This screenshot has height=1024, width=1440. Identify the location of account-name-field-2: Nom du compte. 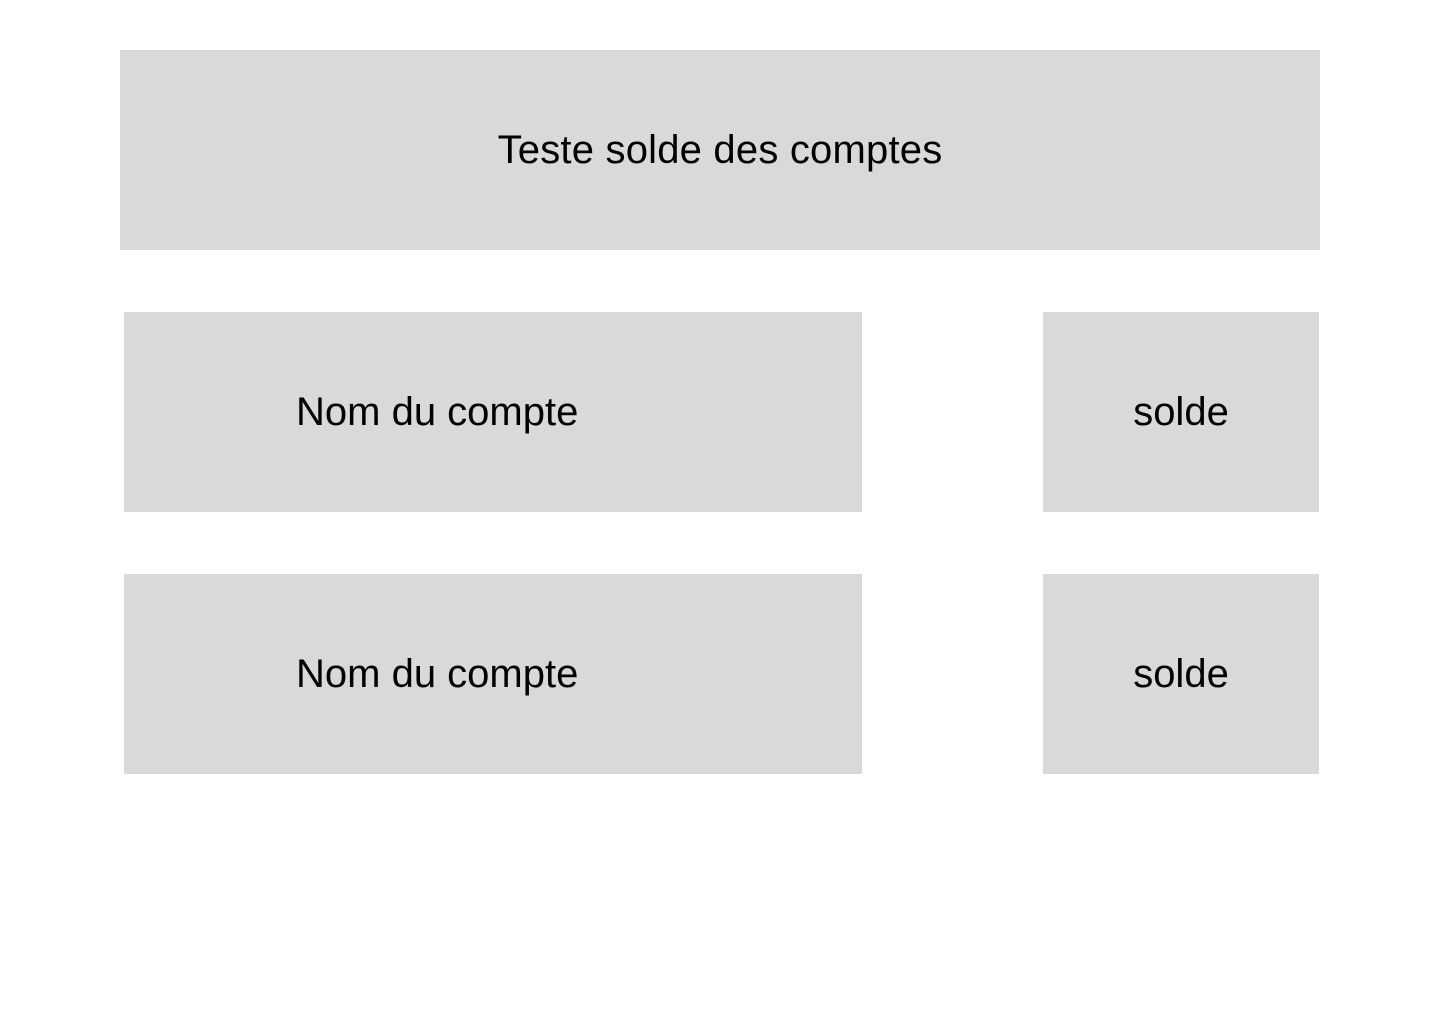
(493, 674).